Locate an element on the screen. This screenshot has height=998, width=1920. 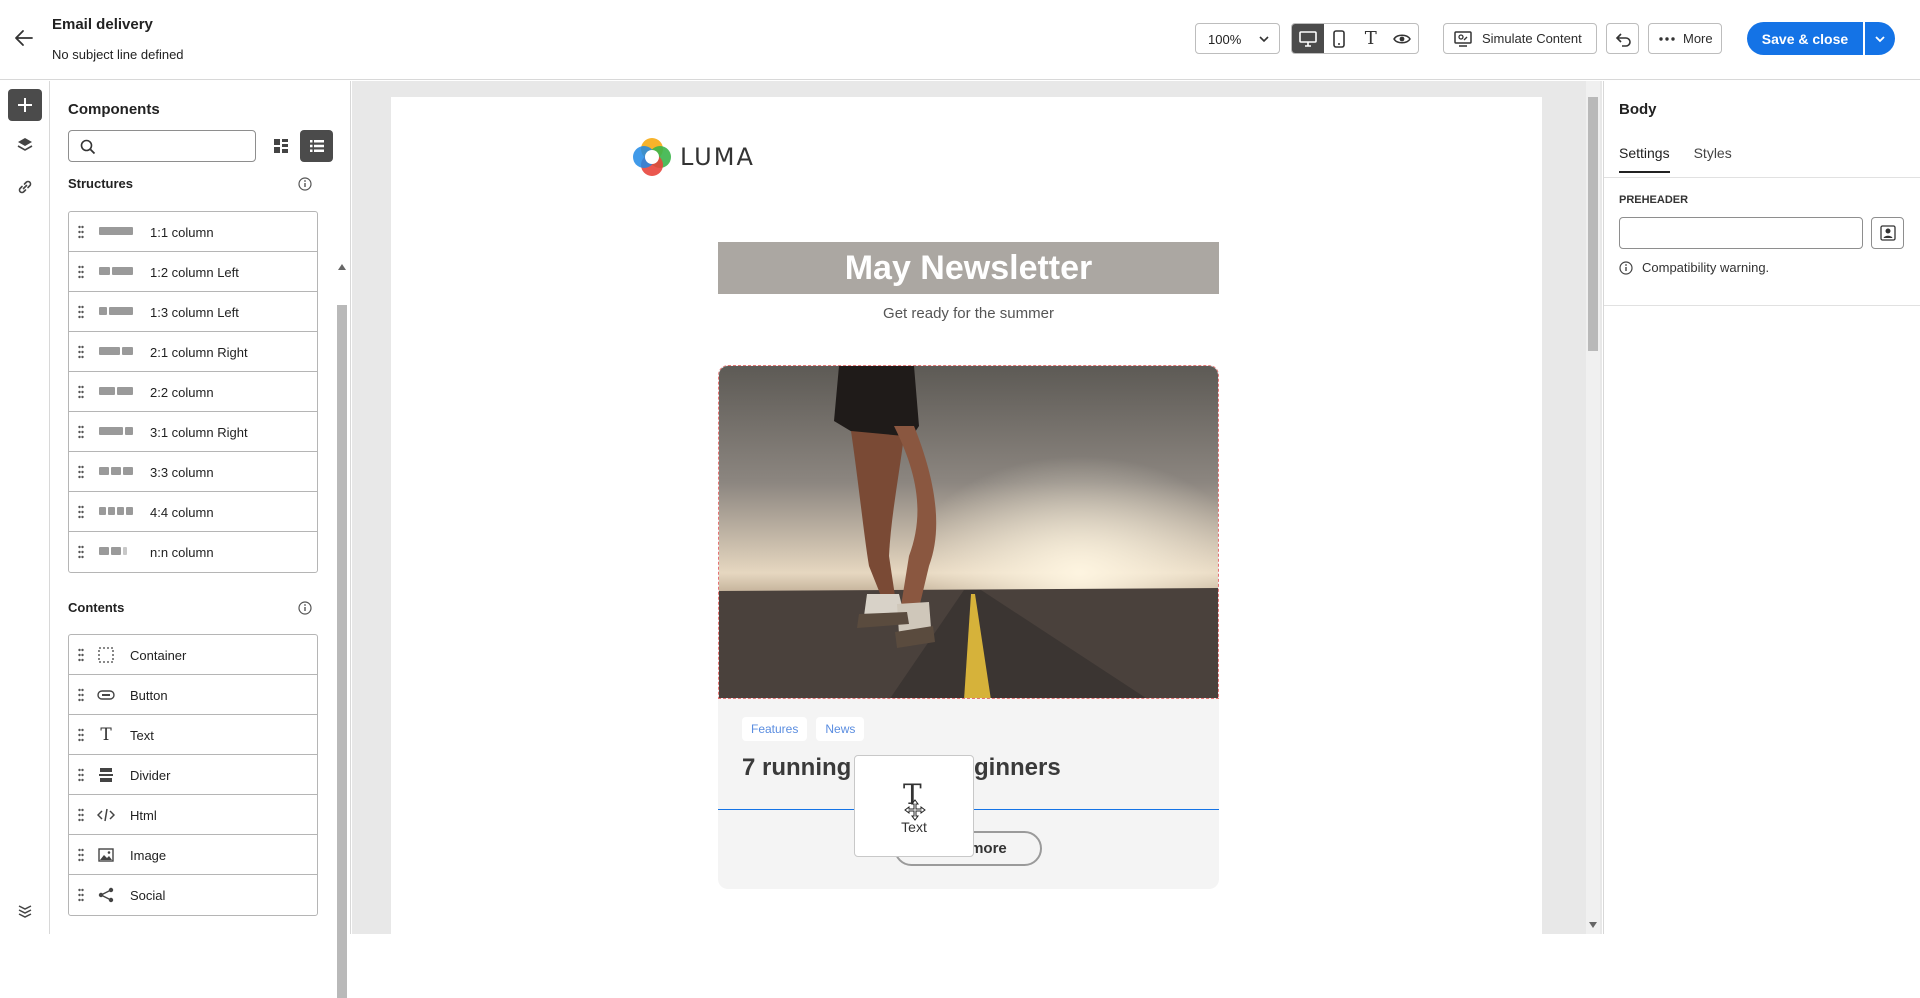
content-label: Divider is located at coordinates (150, 775).